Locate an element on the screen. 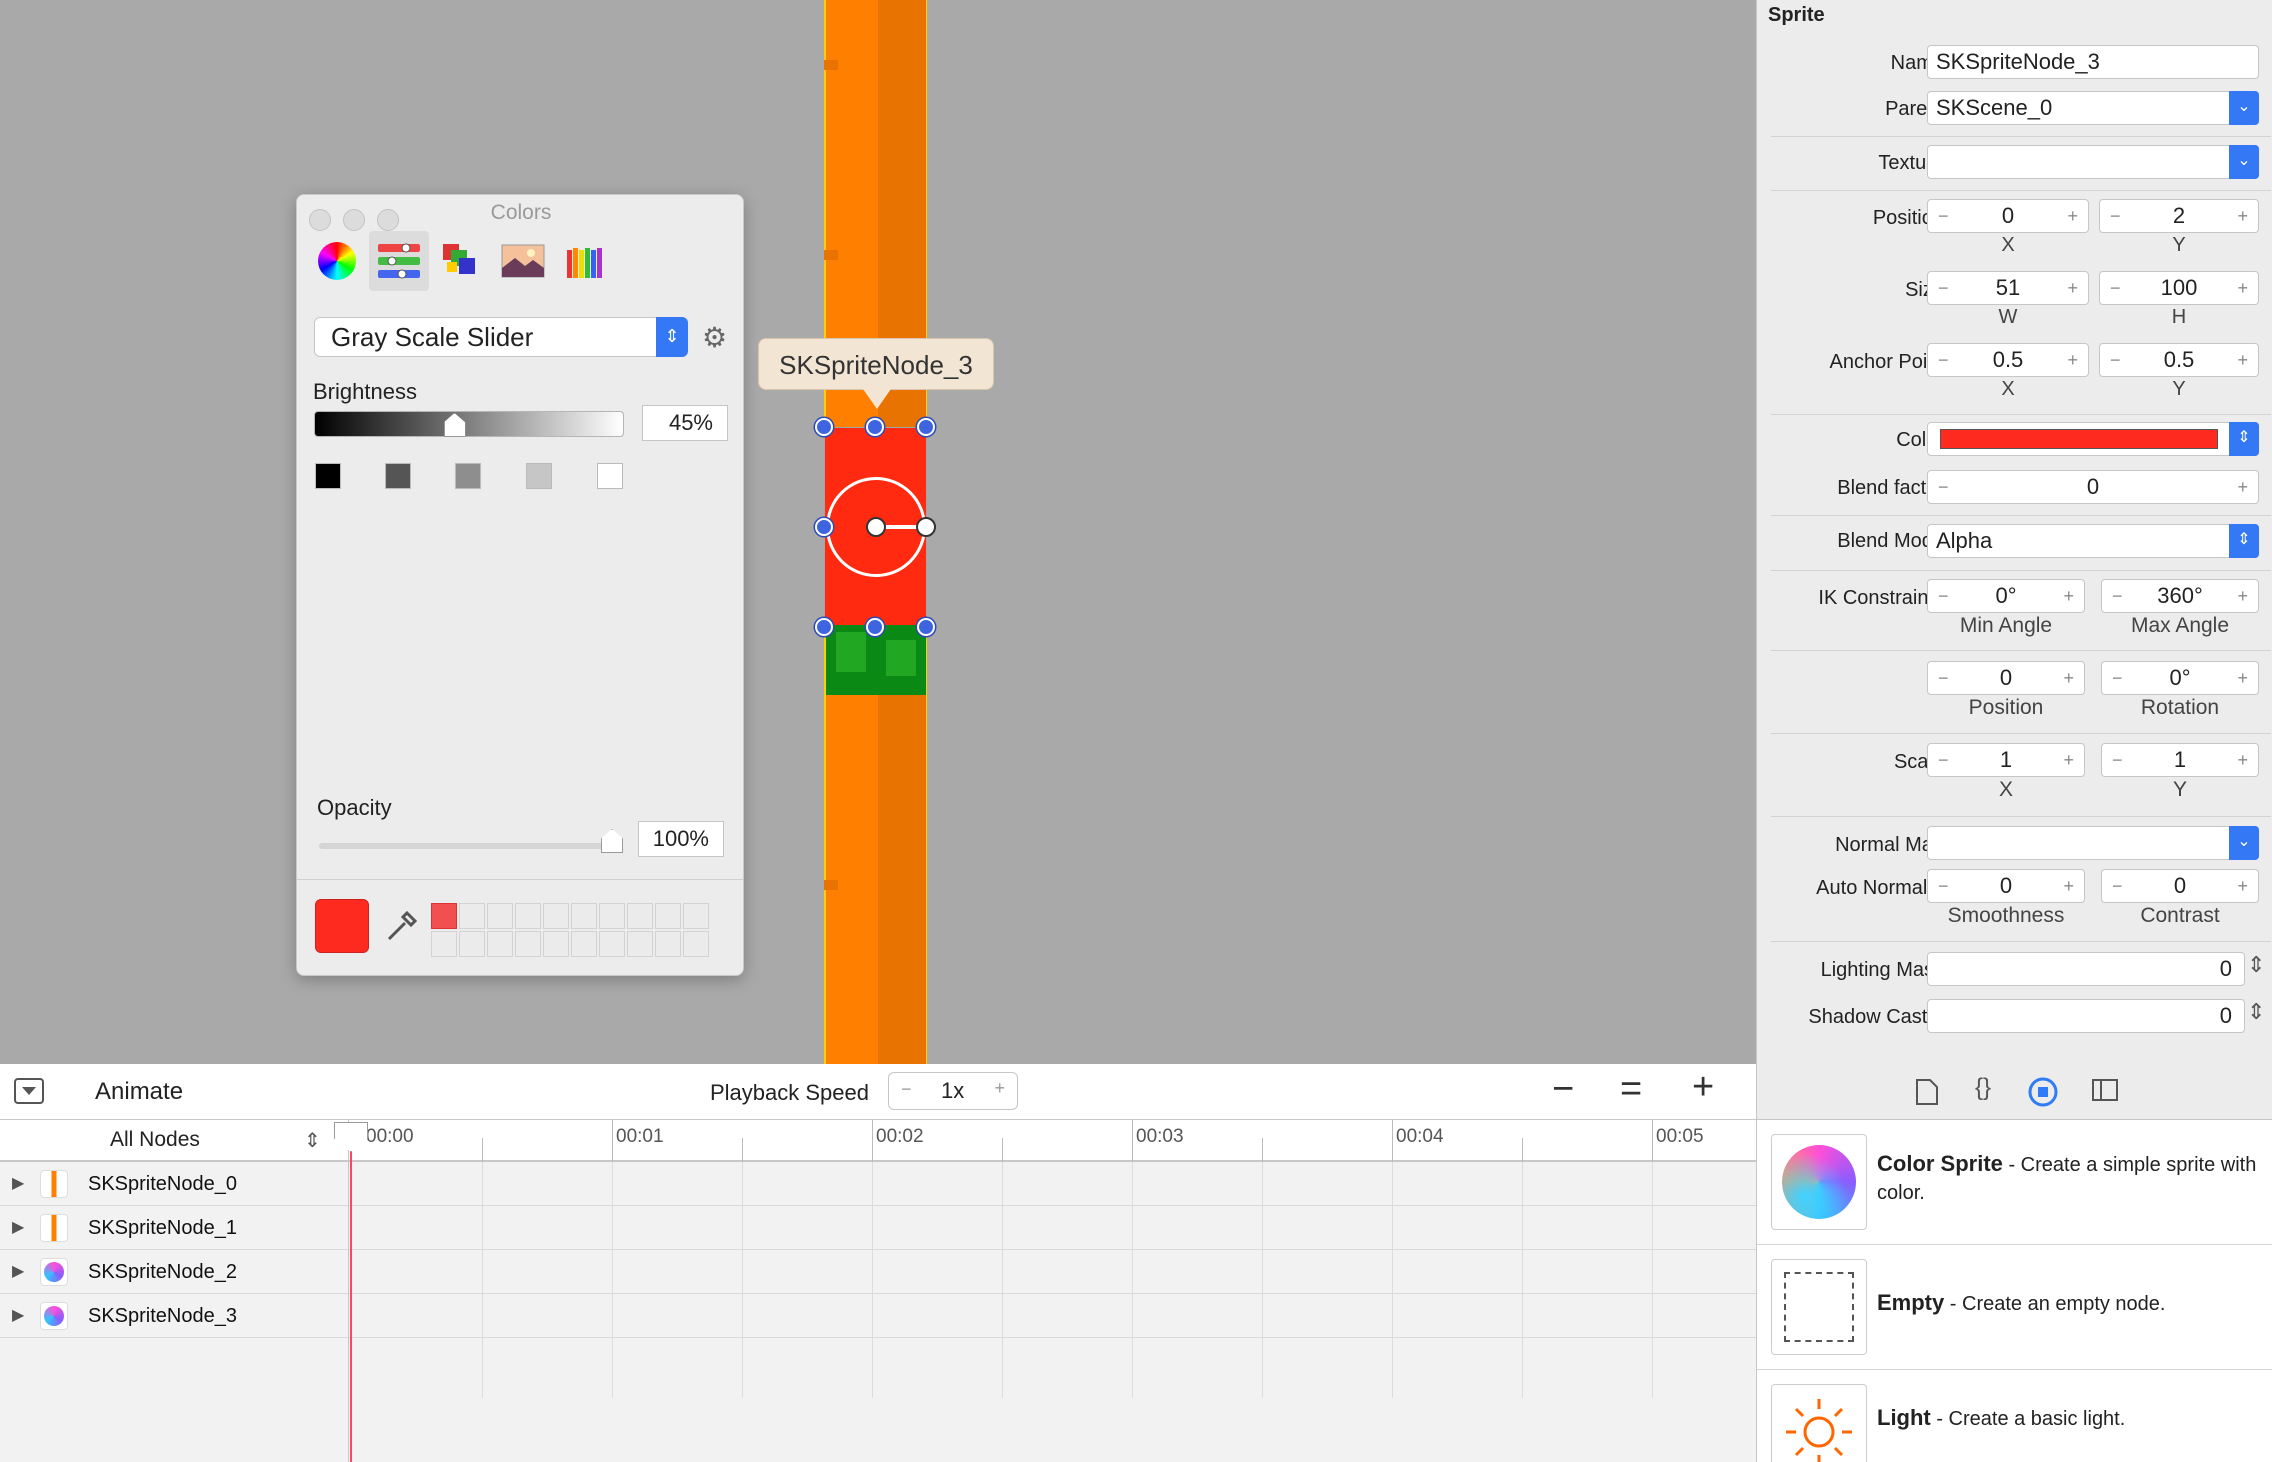  blend-factor-stepper: −0 + is located at coordinates (2093, 487).